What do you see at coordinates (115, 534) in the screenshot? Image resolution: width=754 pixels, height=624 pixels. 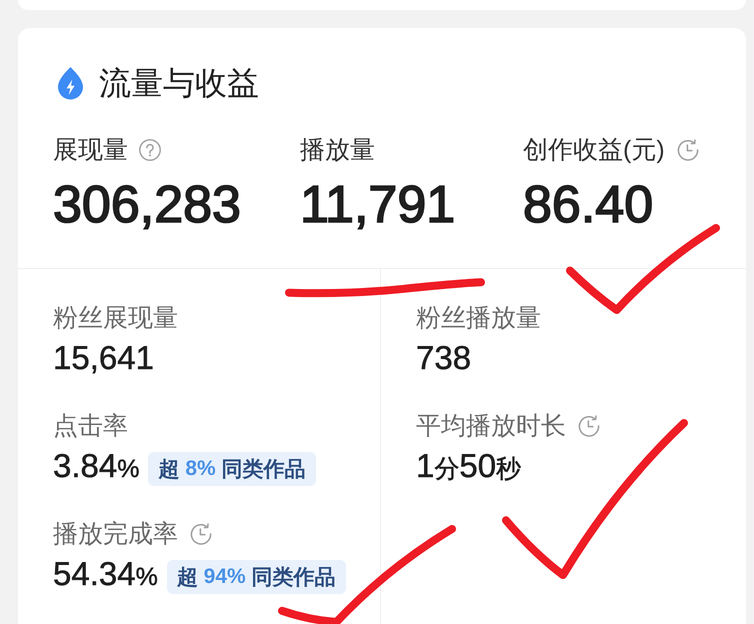 I see `metric-label: 播放完成率` at bounding box center [115, 534].